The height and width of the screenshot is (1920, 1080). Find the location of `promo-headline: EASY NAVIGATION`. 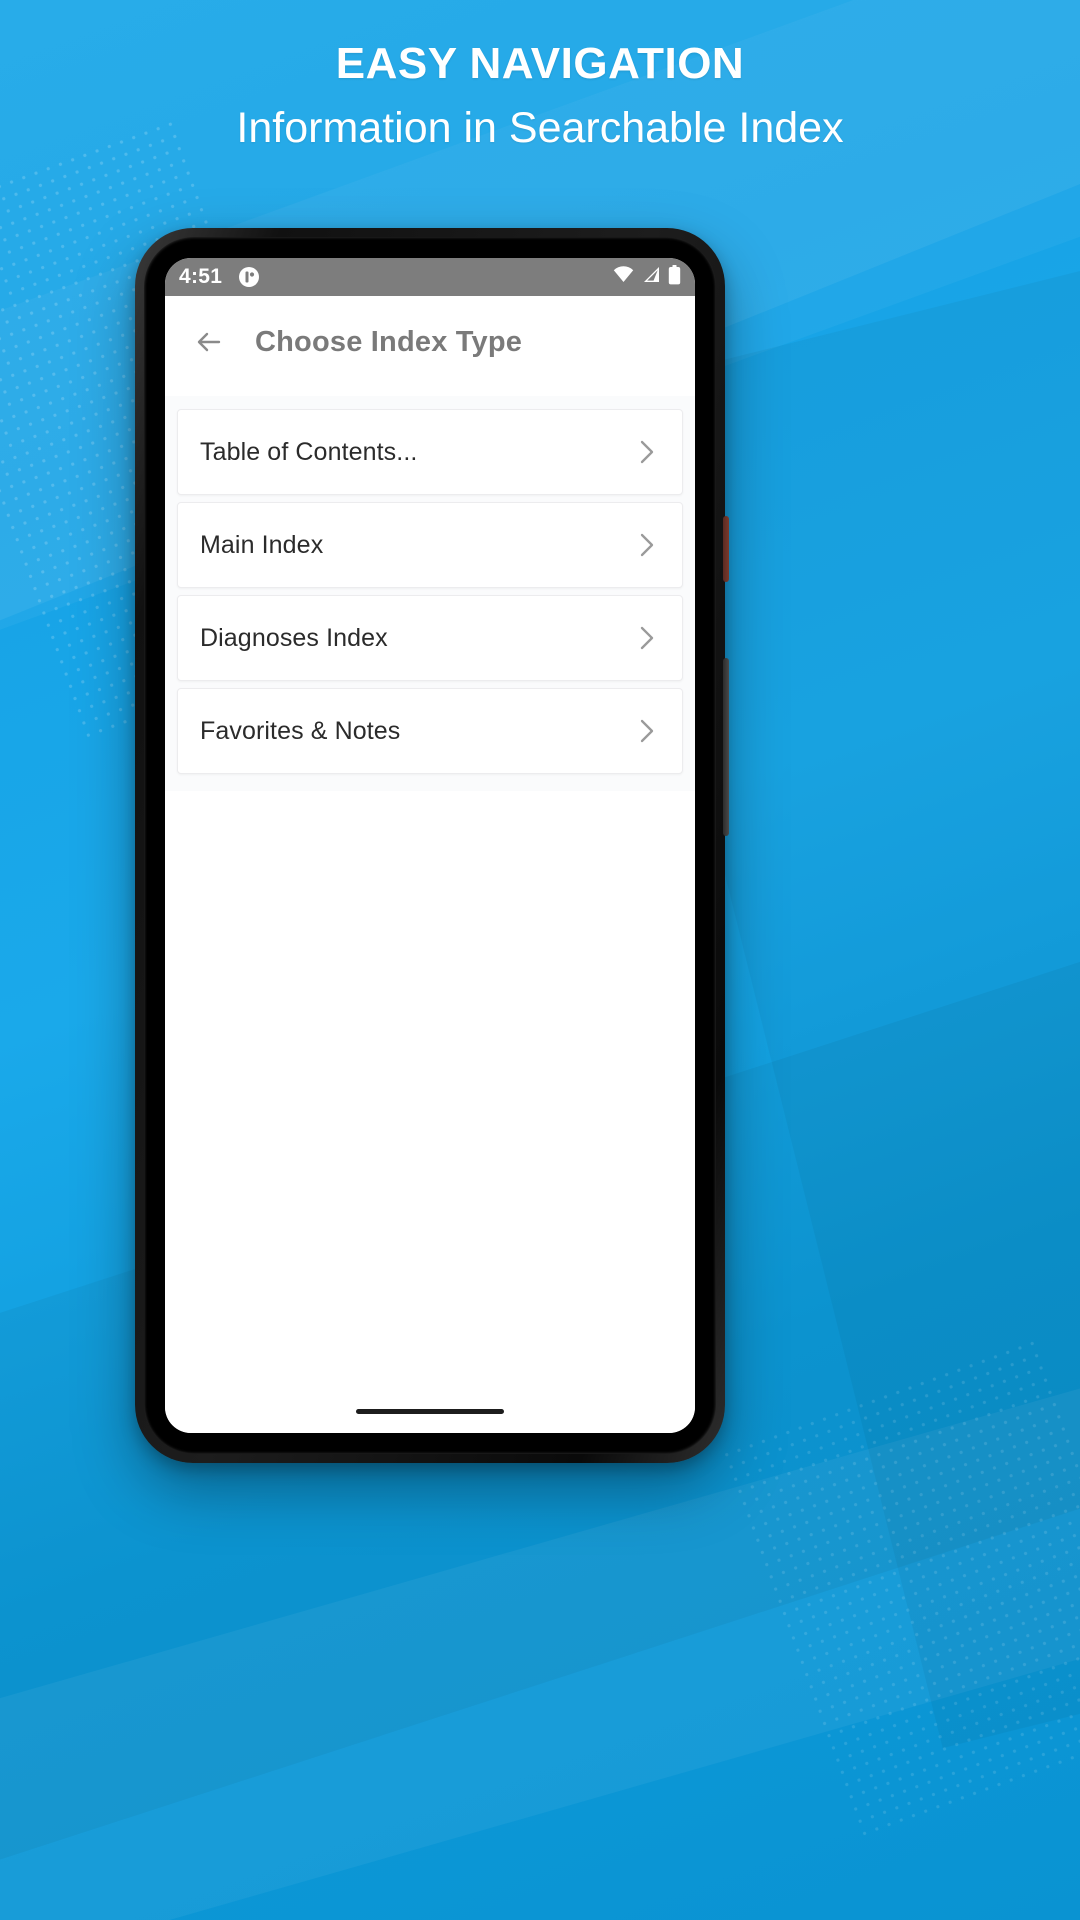

promo-headline: EASY NAVIGATION is located at coordinates (540, 63).